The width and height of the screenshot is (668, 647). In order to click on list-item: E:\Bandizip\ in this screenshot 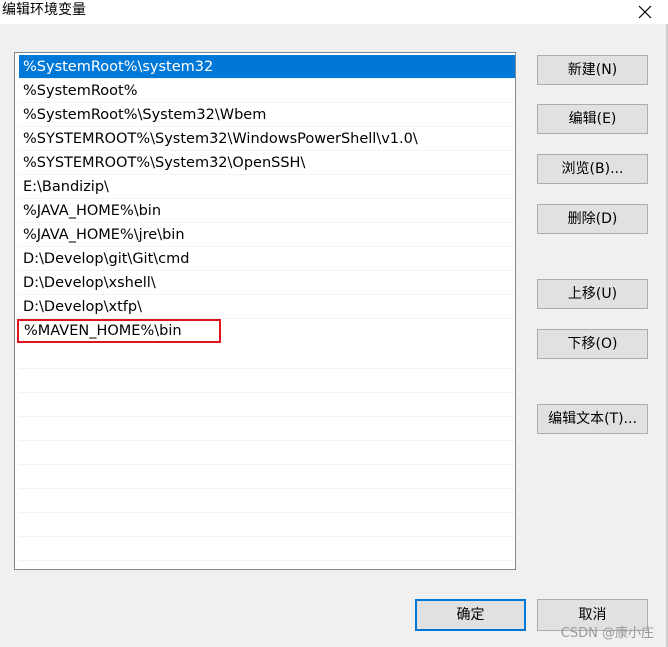, I will do `click(267, 187)`.